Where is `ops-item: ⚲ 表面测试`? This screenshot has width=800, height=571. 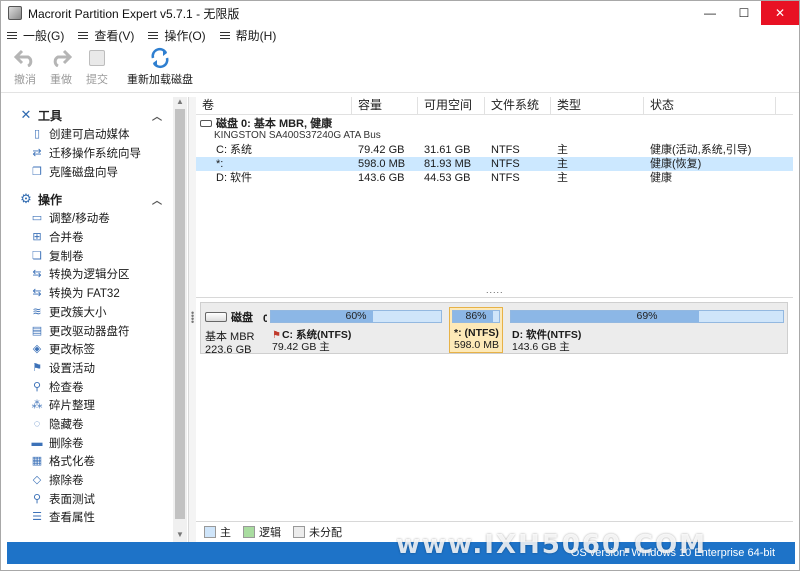 ops-item: ⚲ 表面测试 is located at coordinates (97, 498).